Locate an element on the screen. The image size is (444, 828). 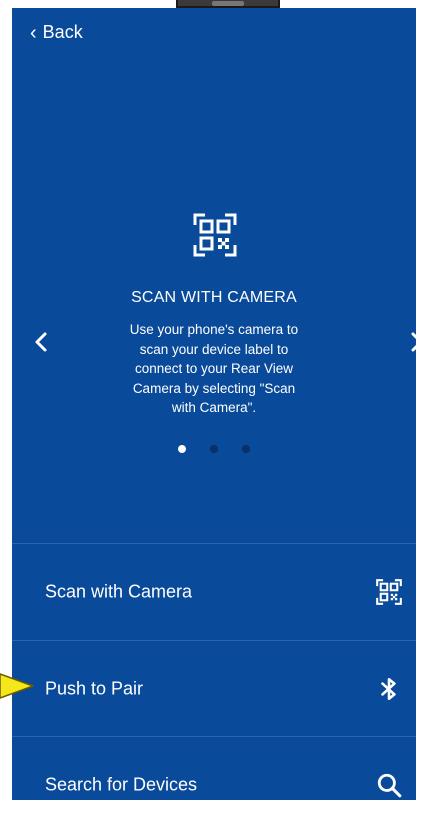
carousel-title: SCAN WITH CAMERA is located at coordinates (214, 297).